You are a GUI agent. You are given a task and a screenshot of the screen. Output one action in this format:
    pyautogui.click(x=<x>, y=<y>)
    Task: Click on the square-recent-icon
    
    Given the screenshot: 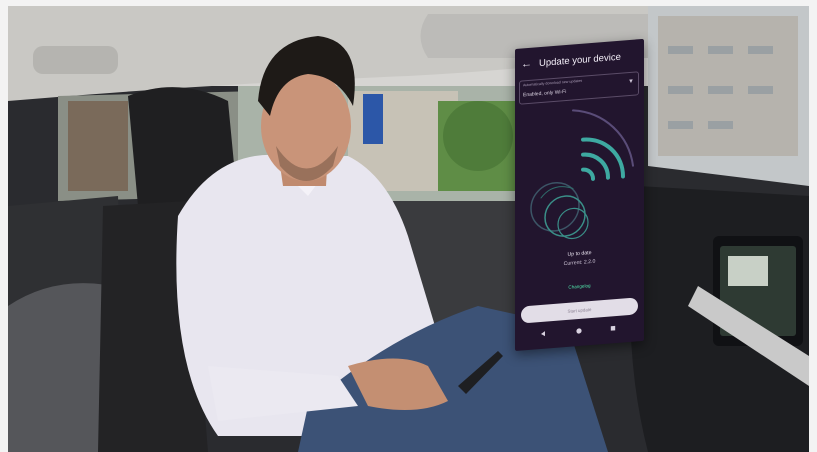 What is the action you would take?
    pyautogui.click(x=613, y=328)
    